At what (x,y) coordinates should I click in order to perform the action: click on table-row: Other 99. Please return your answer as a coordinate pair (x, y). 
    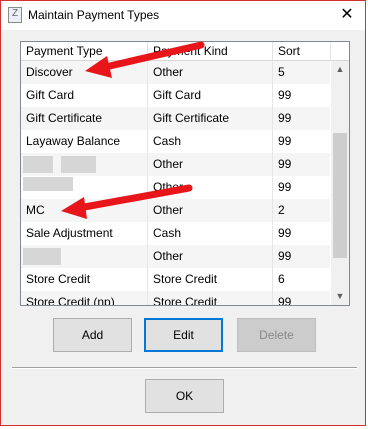
    Looking at the image, I should click on (175, 256).